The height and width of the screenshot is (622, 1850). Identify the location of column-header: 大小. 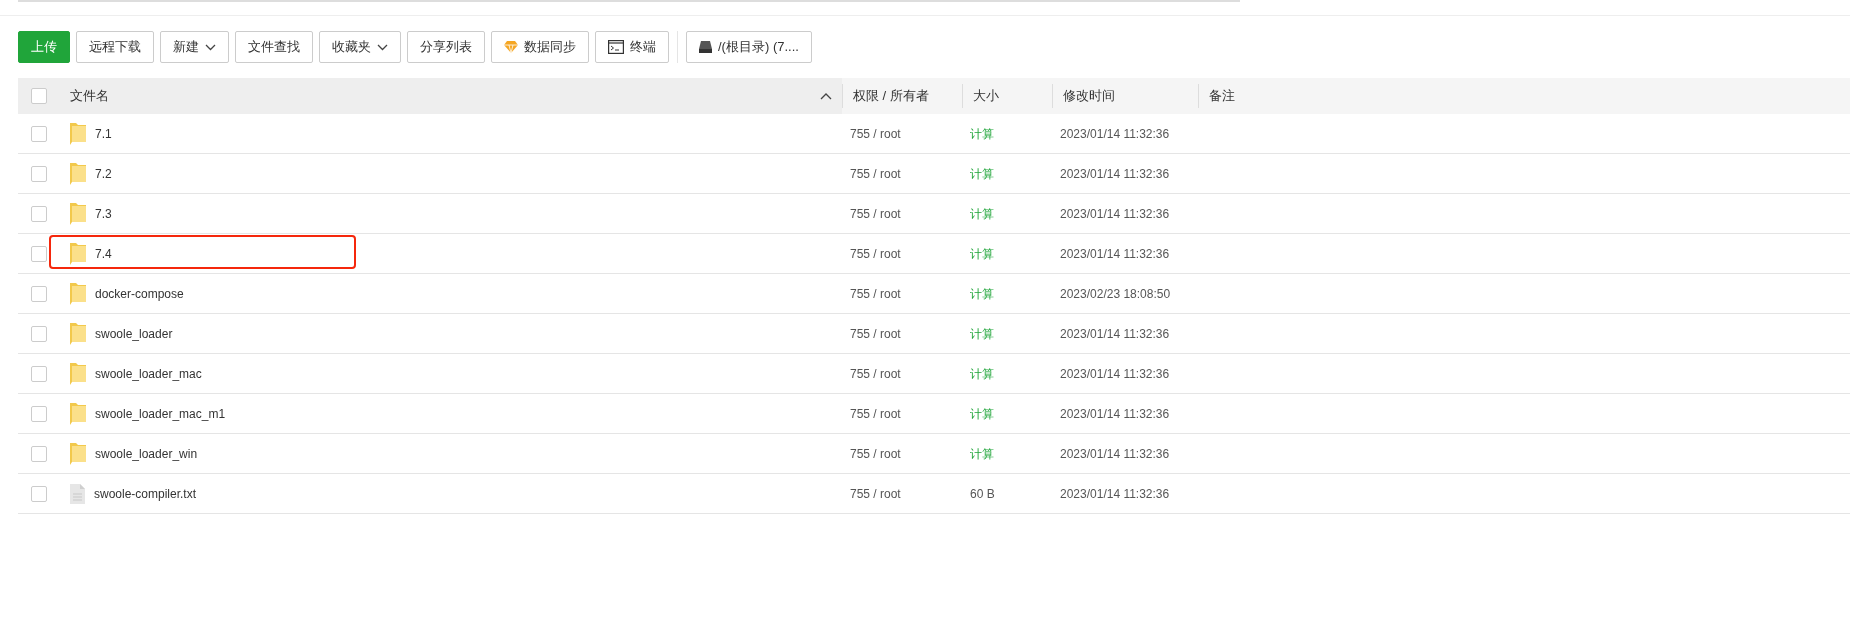
(986, 96).